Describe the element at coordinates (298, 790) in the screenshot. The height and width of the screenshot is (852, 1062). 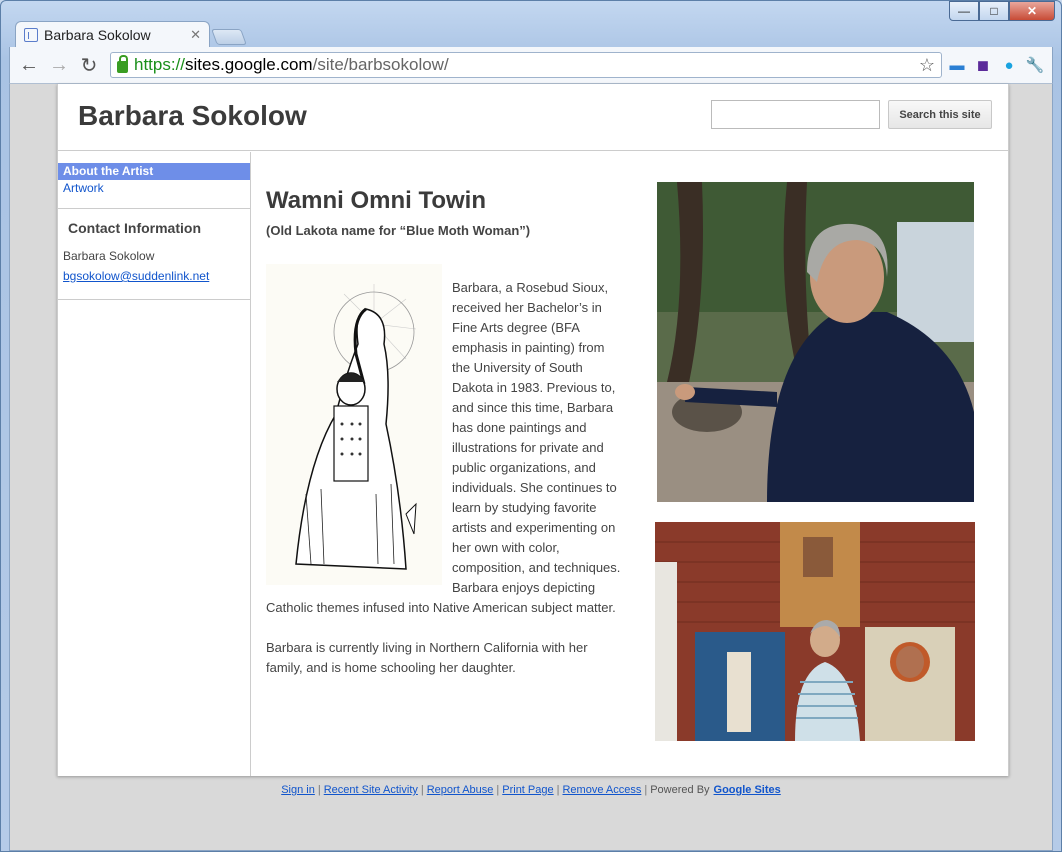
I see `sign-in-link: Sign in` at that location.